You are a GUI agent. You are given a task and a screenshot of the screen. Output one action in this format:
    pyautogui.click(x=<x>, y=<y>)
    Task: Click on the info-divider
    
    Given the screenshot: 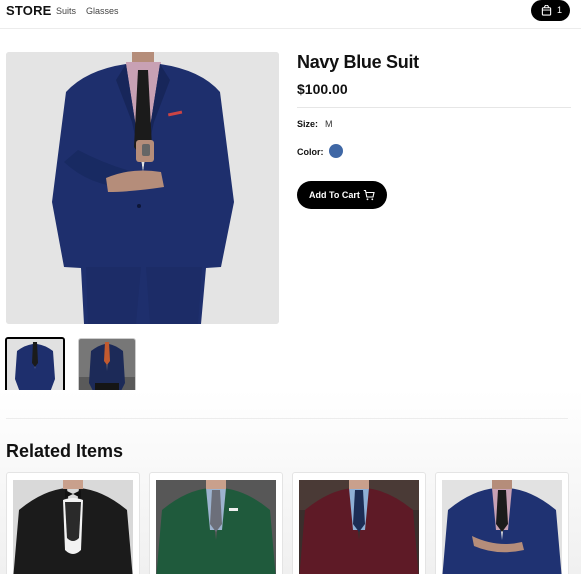 What is the action you would take?
    pyautogui.click(x=434, y=107)
    